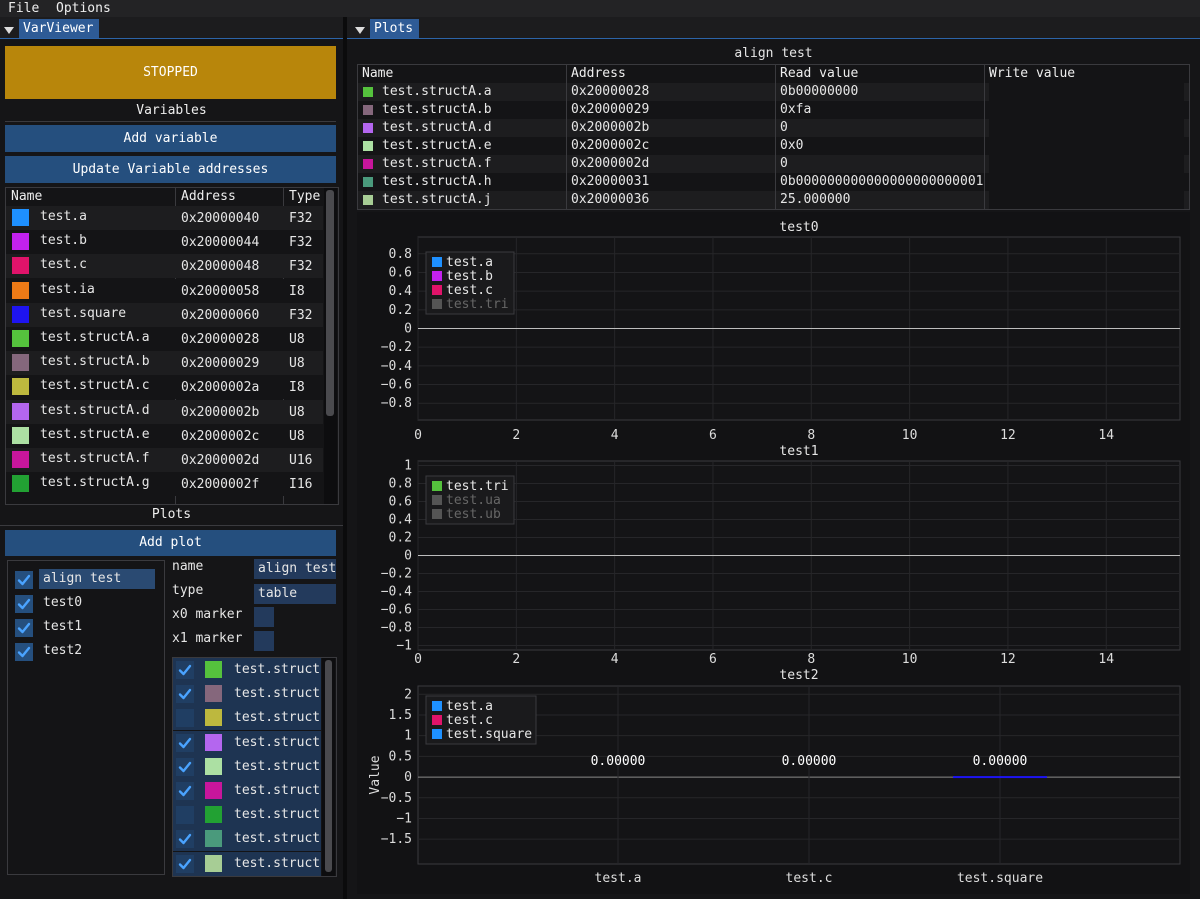 The width and height of the screenshot is (1200, 899). Describe the element at coordinates (469, 276) in the screenshot. I see `legend-entry: test.b` at that location.